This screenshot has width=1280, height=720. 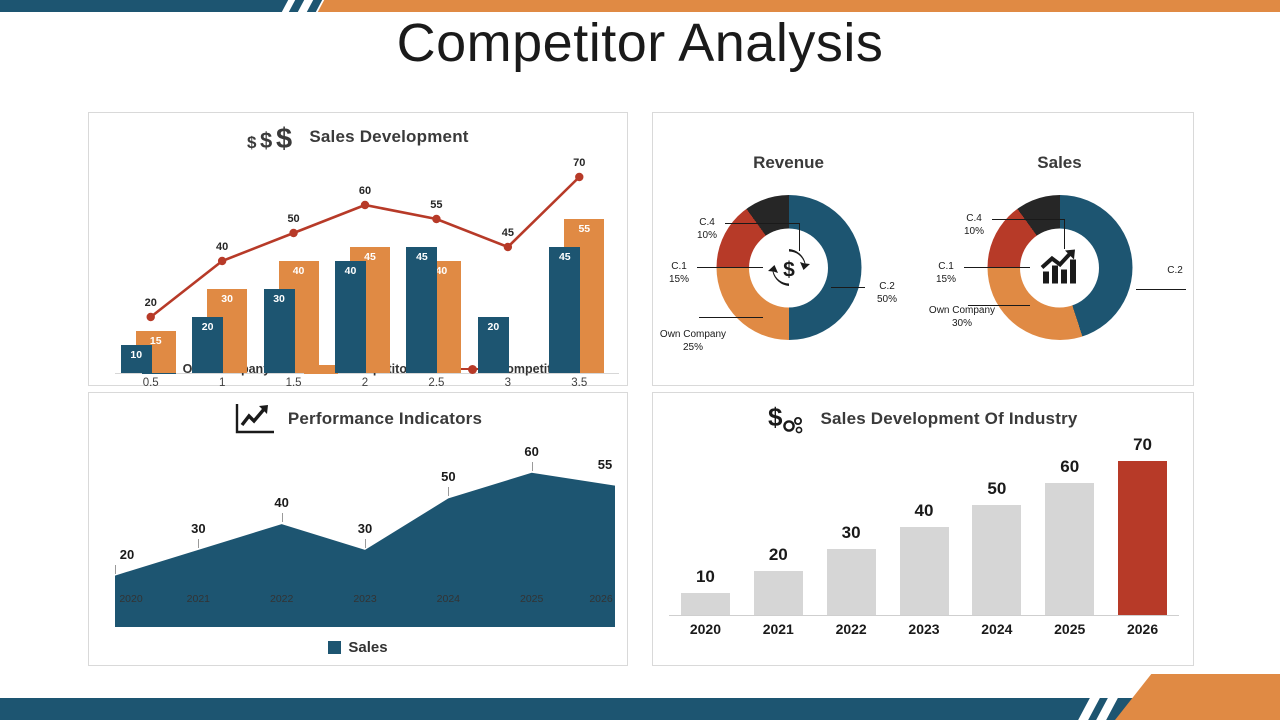 I want to click on revenue-leader-c4, so click(x=762, y=223).